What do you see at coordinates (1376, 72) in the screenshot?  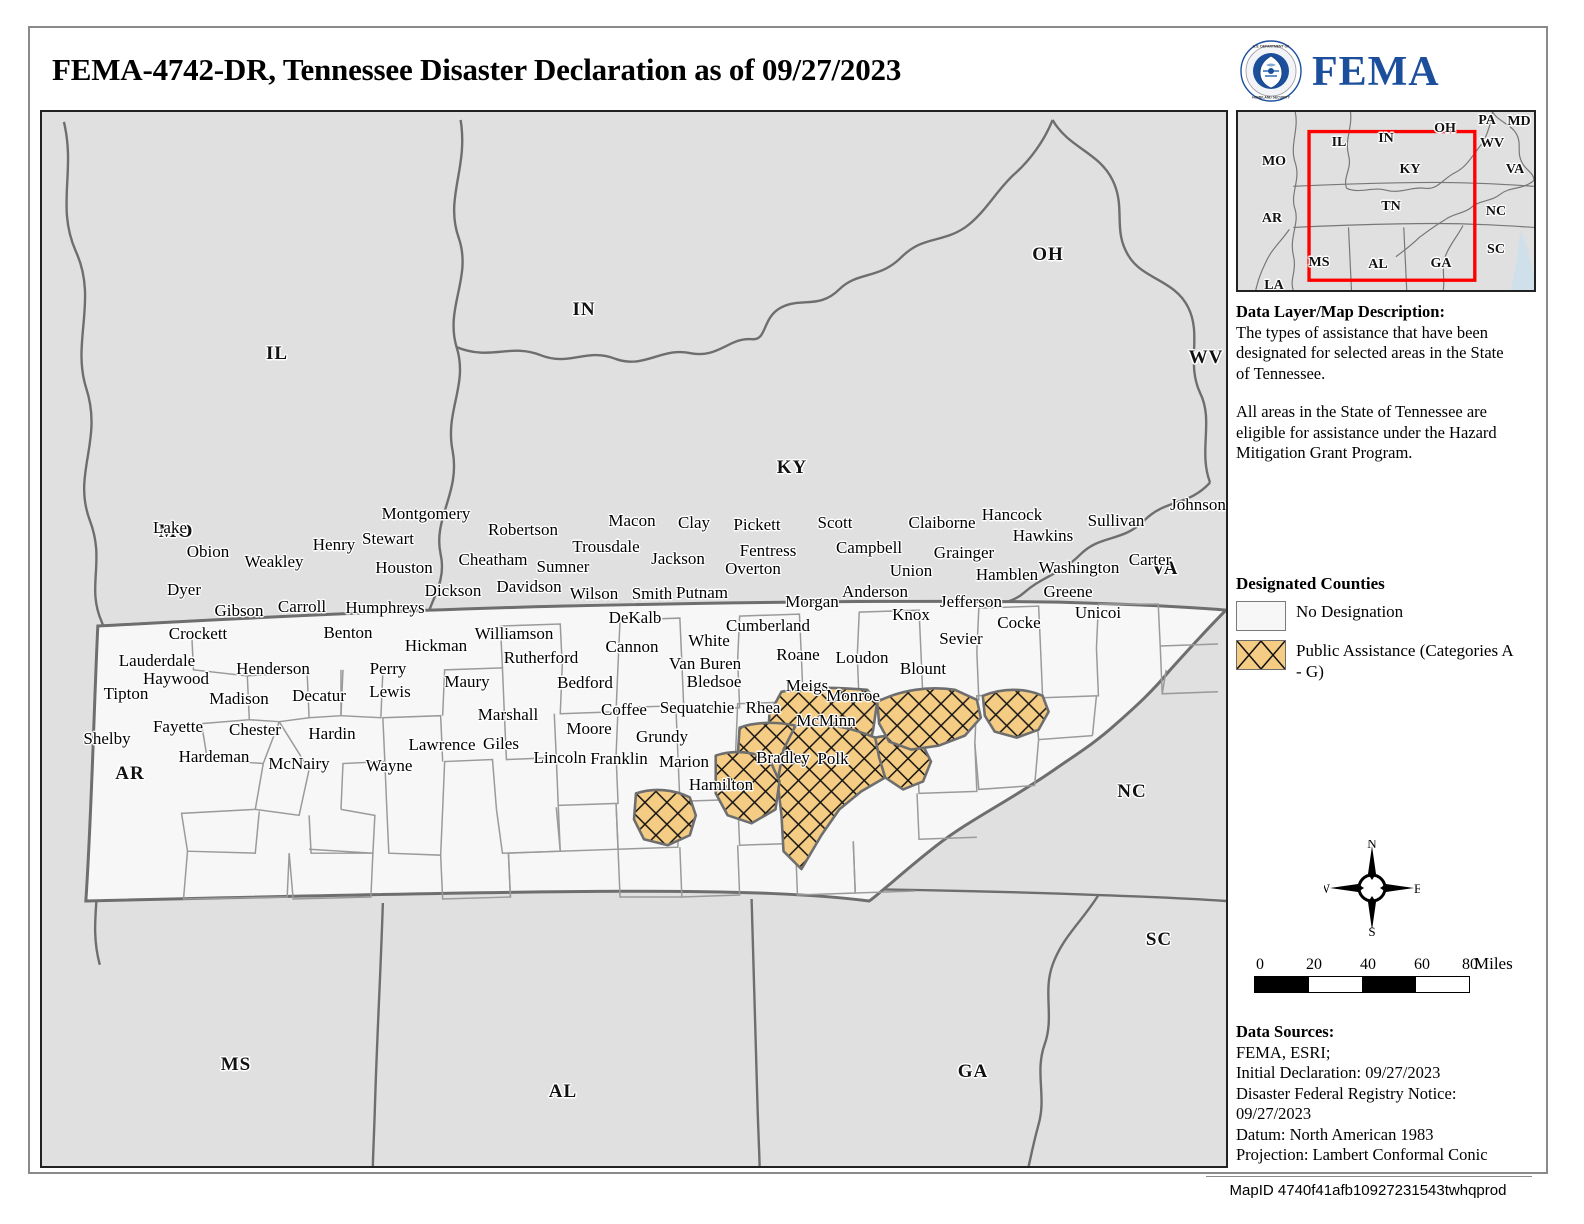 I see `fema-wordmark: FEMA` at bounding box center [1376, 72].